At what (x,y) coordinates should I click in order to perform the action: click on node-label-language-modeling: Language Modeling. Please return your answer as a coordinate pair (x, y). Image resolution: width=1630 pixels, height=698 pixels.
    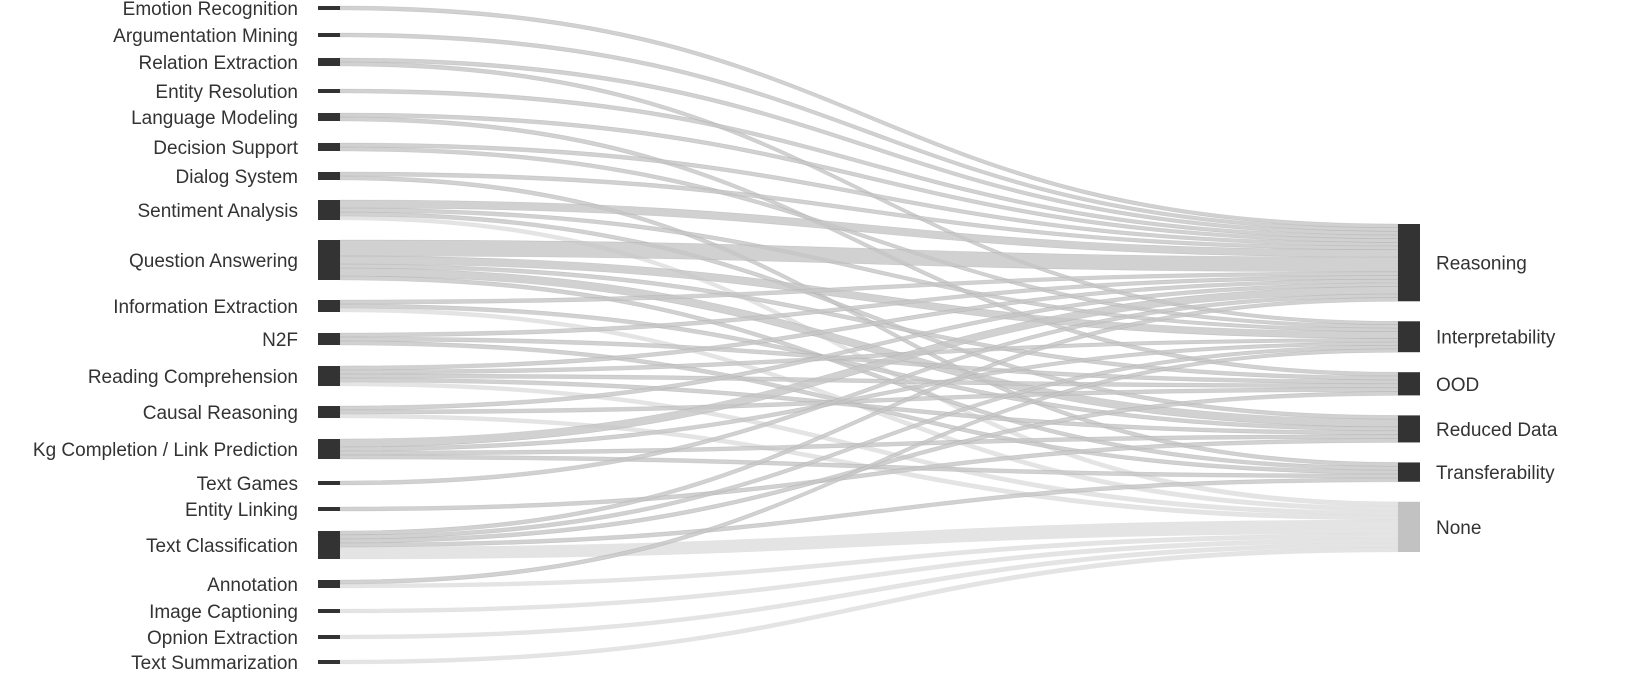
    Looking at the image, I should click on (214, 118).